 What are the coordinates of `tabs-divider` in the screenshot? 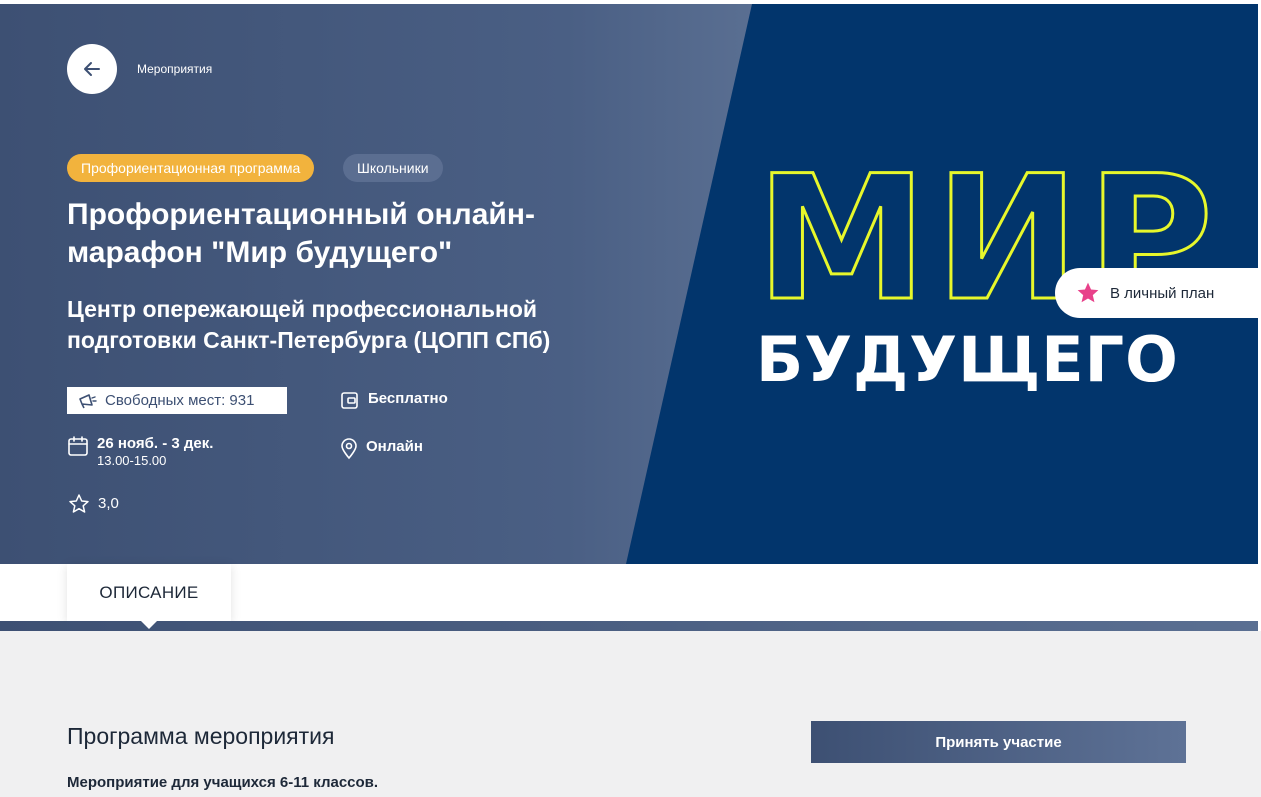 It's located at (629, 626).